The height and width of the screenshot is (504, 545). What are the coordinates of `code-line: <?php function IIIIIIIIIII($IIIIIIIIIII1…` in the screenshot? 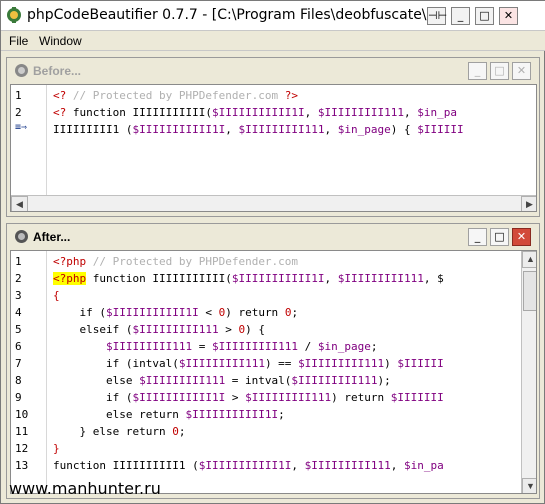 It's located at (248, 278).